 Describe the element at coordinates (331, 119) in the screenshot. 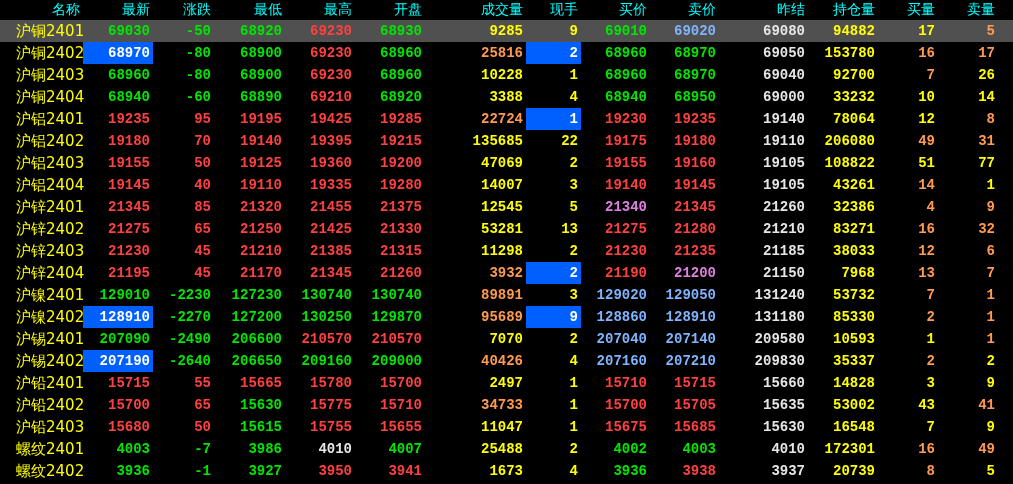

I see `table-cell-text: 19425` at that location.